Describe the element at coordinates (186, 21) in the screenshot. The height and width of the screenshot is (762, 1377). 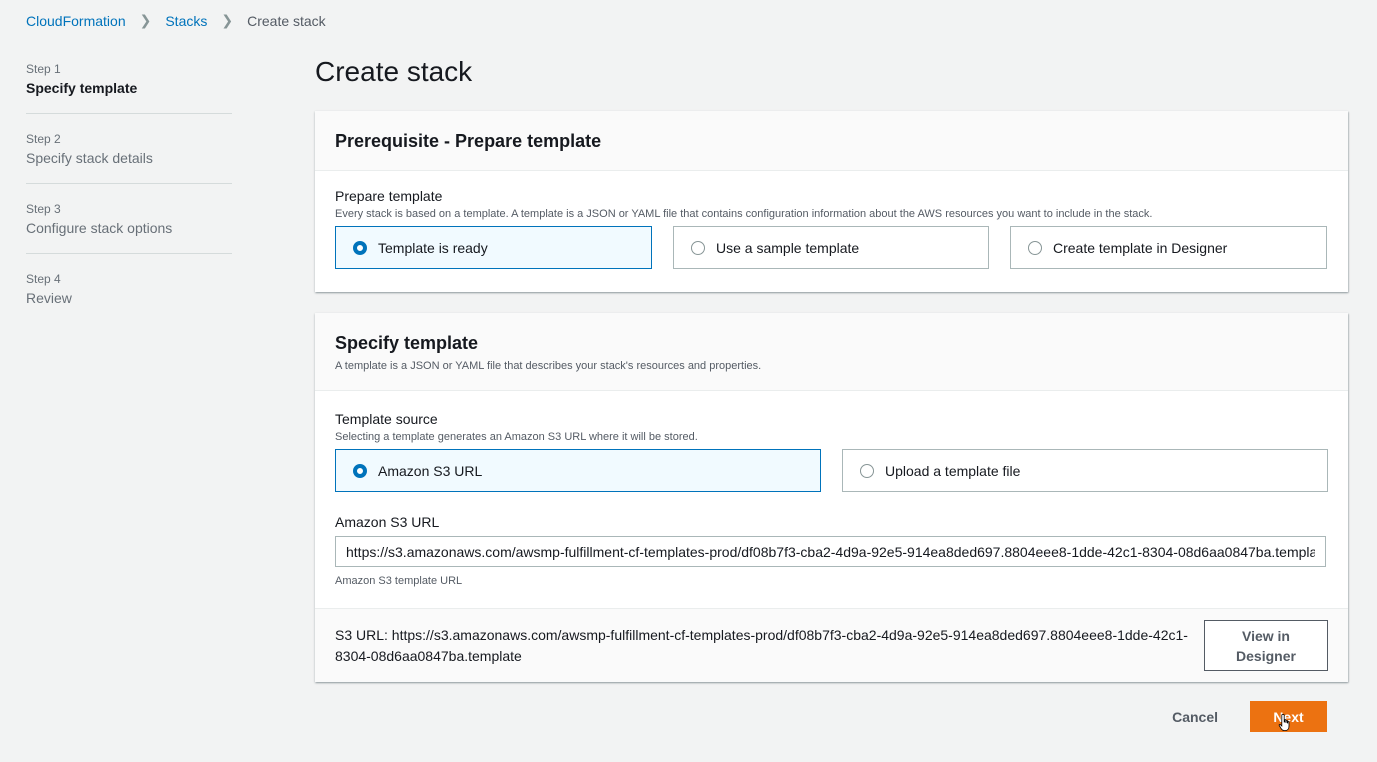
I see `breadcrumb-stacks: Stacks` at that location.